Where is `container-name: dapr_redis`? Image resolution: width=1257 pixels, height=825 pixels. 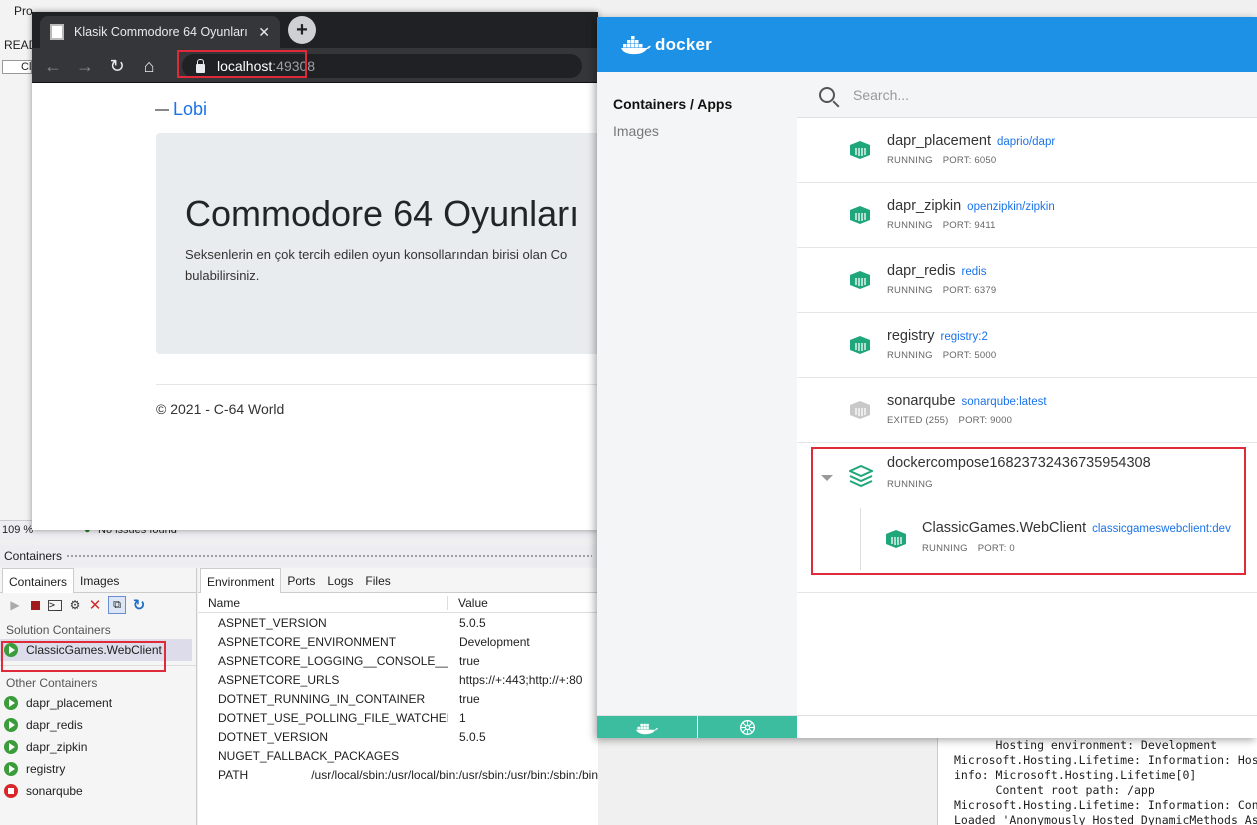
container-name: dapr_redis is located at coordinates (921, 271).